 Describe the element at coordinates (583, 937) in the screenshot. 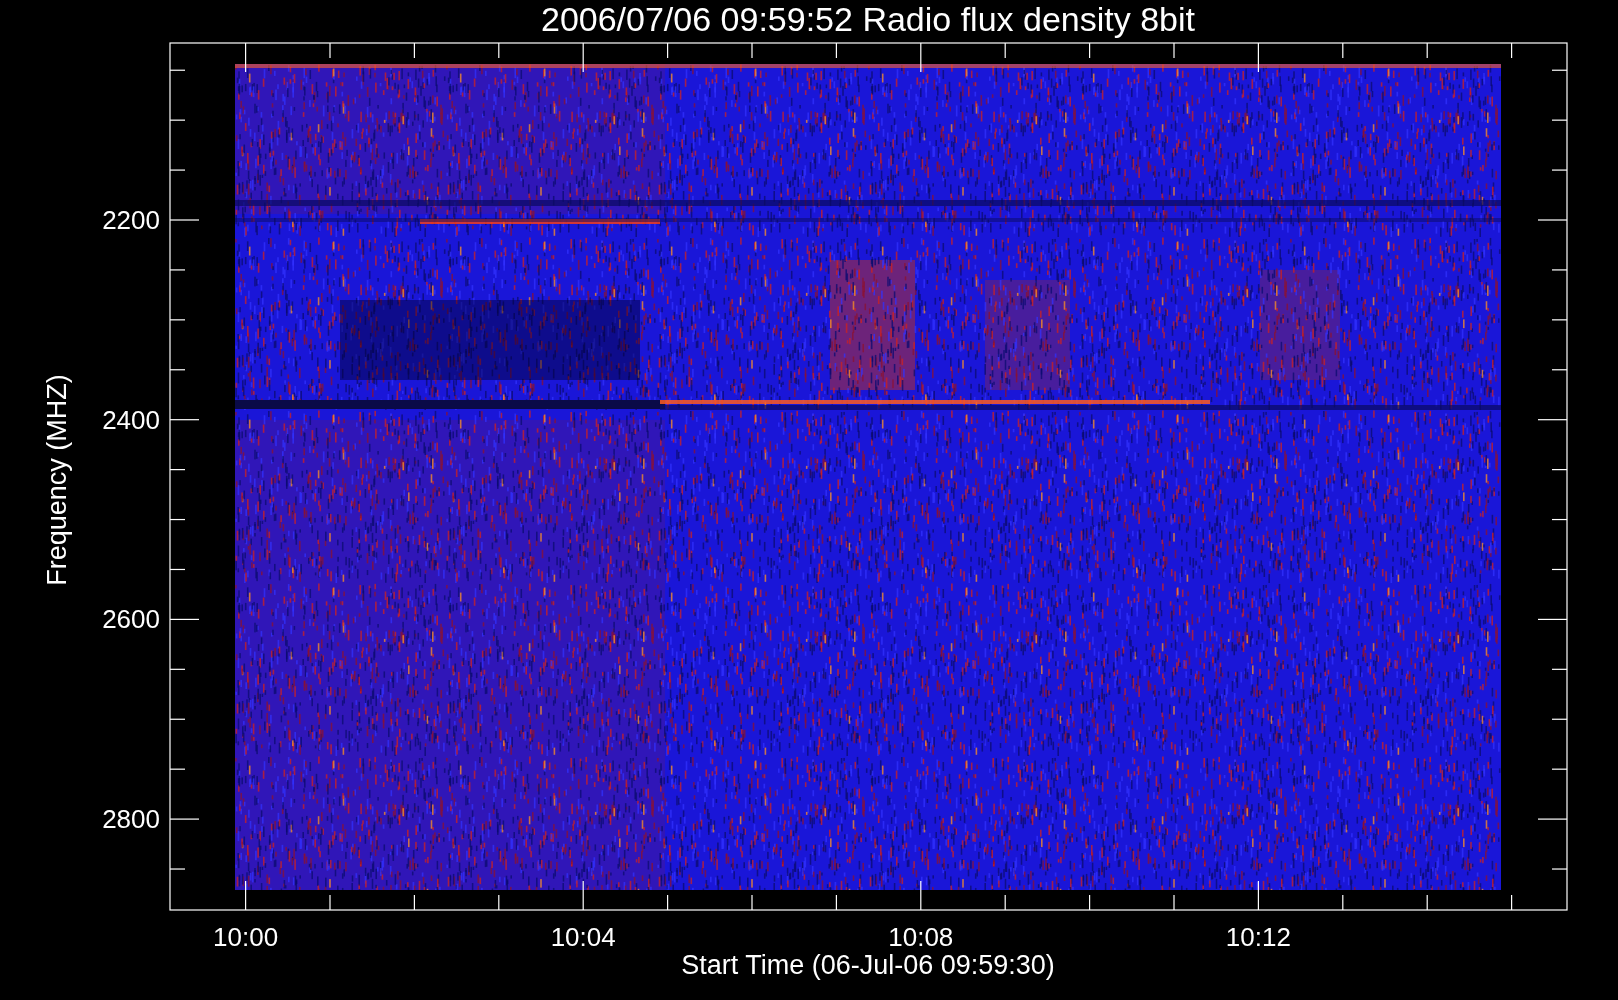

I see `x-tick-label: 10:04` at that location.